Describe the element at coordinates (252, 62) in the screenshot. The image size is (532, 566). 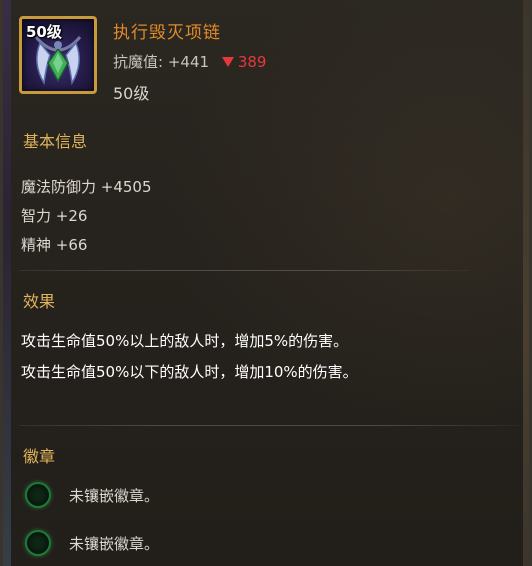
I see `magic-resist-delta: 389` at that location.